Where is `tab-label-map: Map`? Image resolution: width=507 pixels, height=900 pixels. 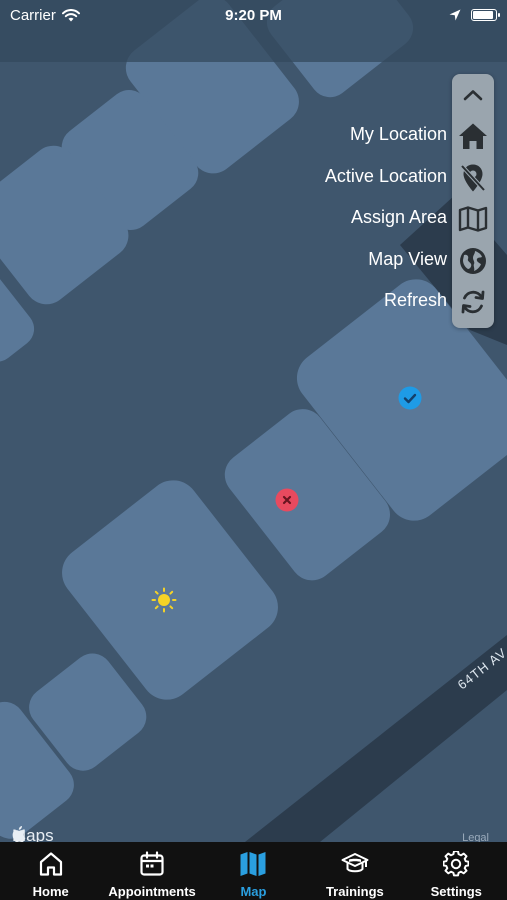
tab-label-map: Map is located at coordinates (253, 891).